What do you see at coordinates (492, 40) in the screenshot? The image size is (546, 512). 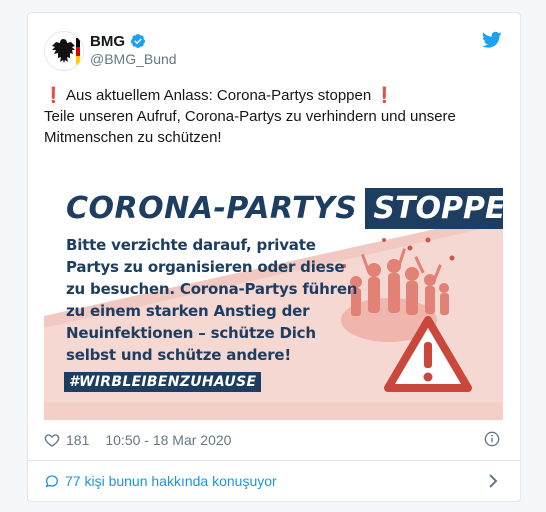 I see `twitter-bird-icon` at bounding box center [492, 40].